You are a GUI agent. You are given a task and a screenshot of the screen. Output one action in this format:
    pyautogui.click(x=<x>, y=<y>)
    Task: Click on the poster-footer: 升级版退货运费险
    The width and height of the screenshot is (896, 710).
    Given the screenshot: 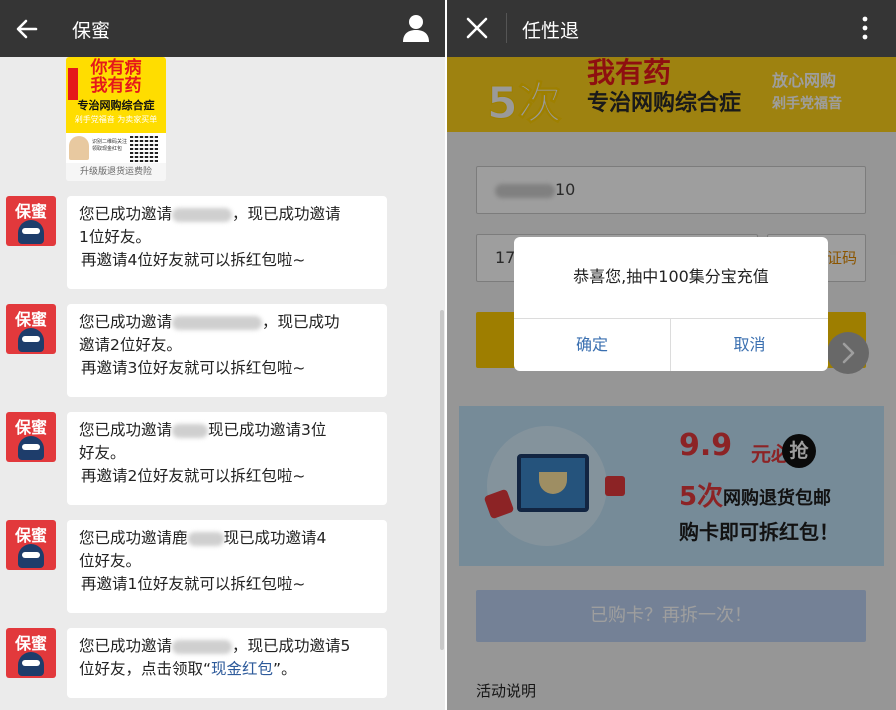 What is the action you would take?
    pyautogui.click(x=116, y=172)
    